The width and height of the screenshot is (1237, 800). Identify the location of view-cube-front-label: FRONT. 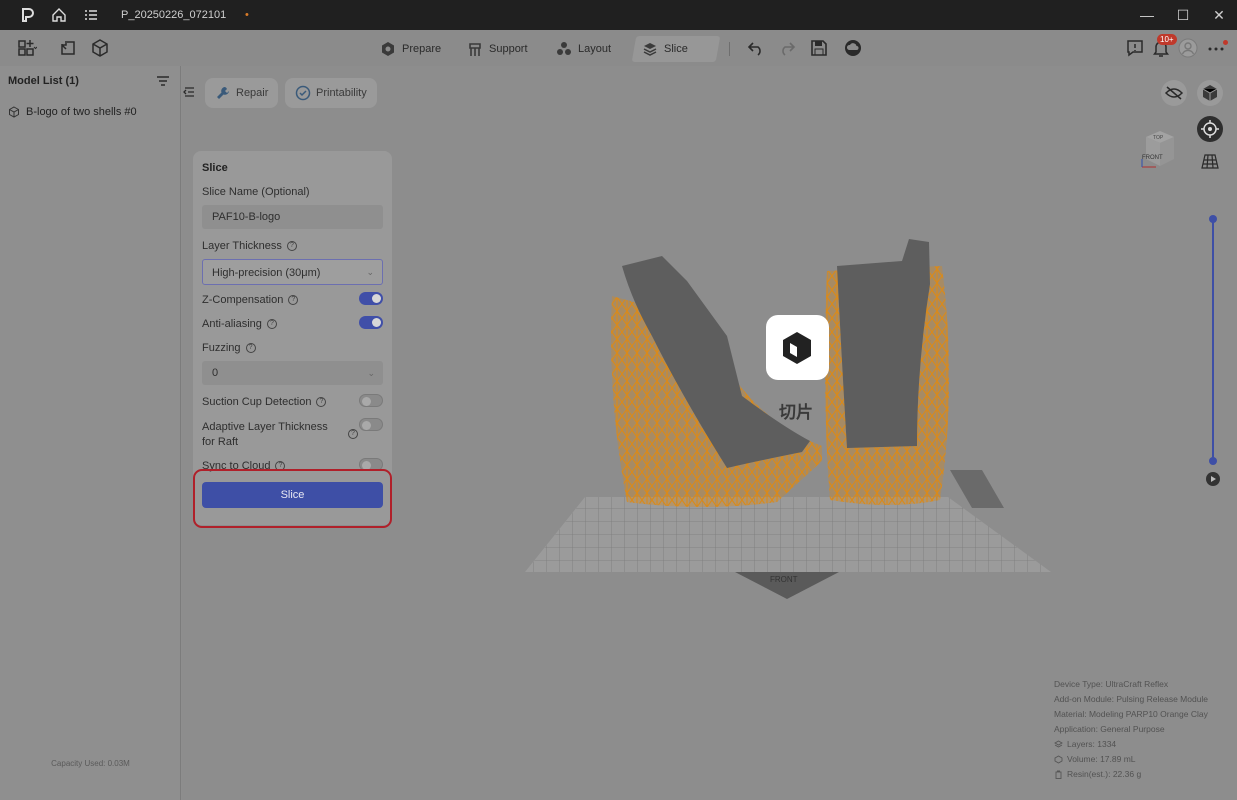
(1152, 158).